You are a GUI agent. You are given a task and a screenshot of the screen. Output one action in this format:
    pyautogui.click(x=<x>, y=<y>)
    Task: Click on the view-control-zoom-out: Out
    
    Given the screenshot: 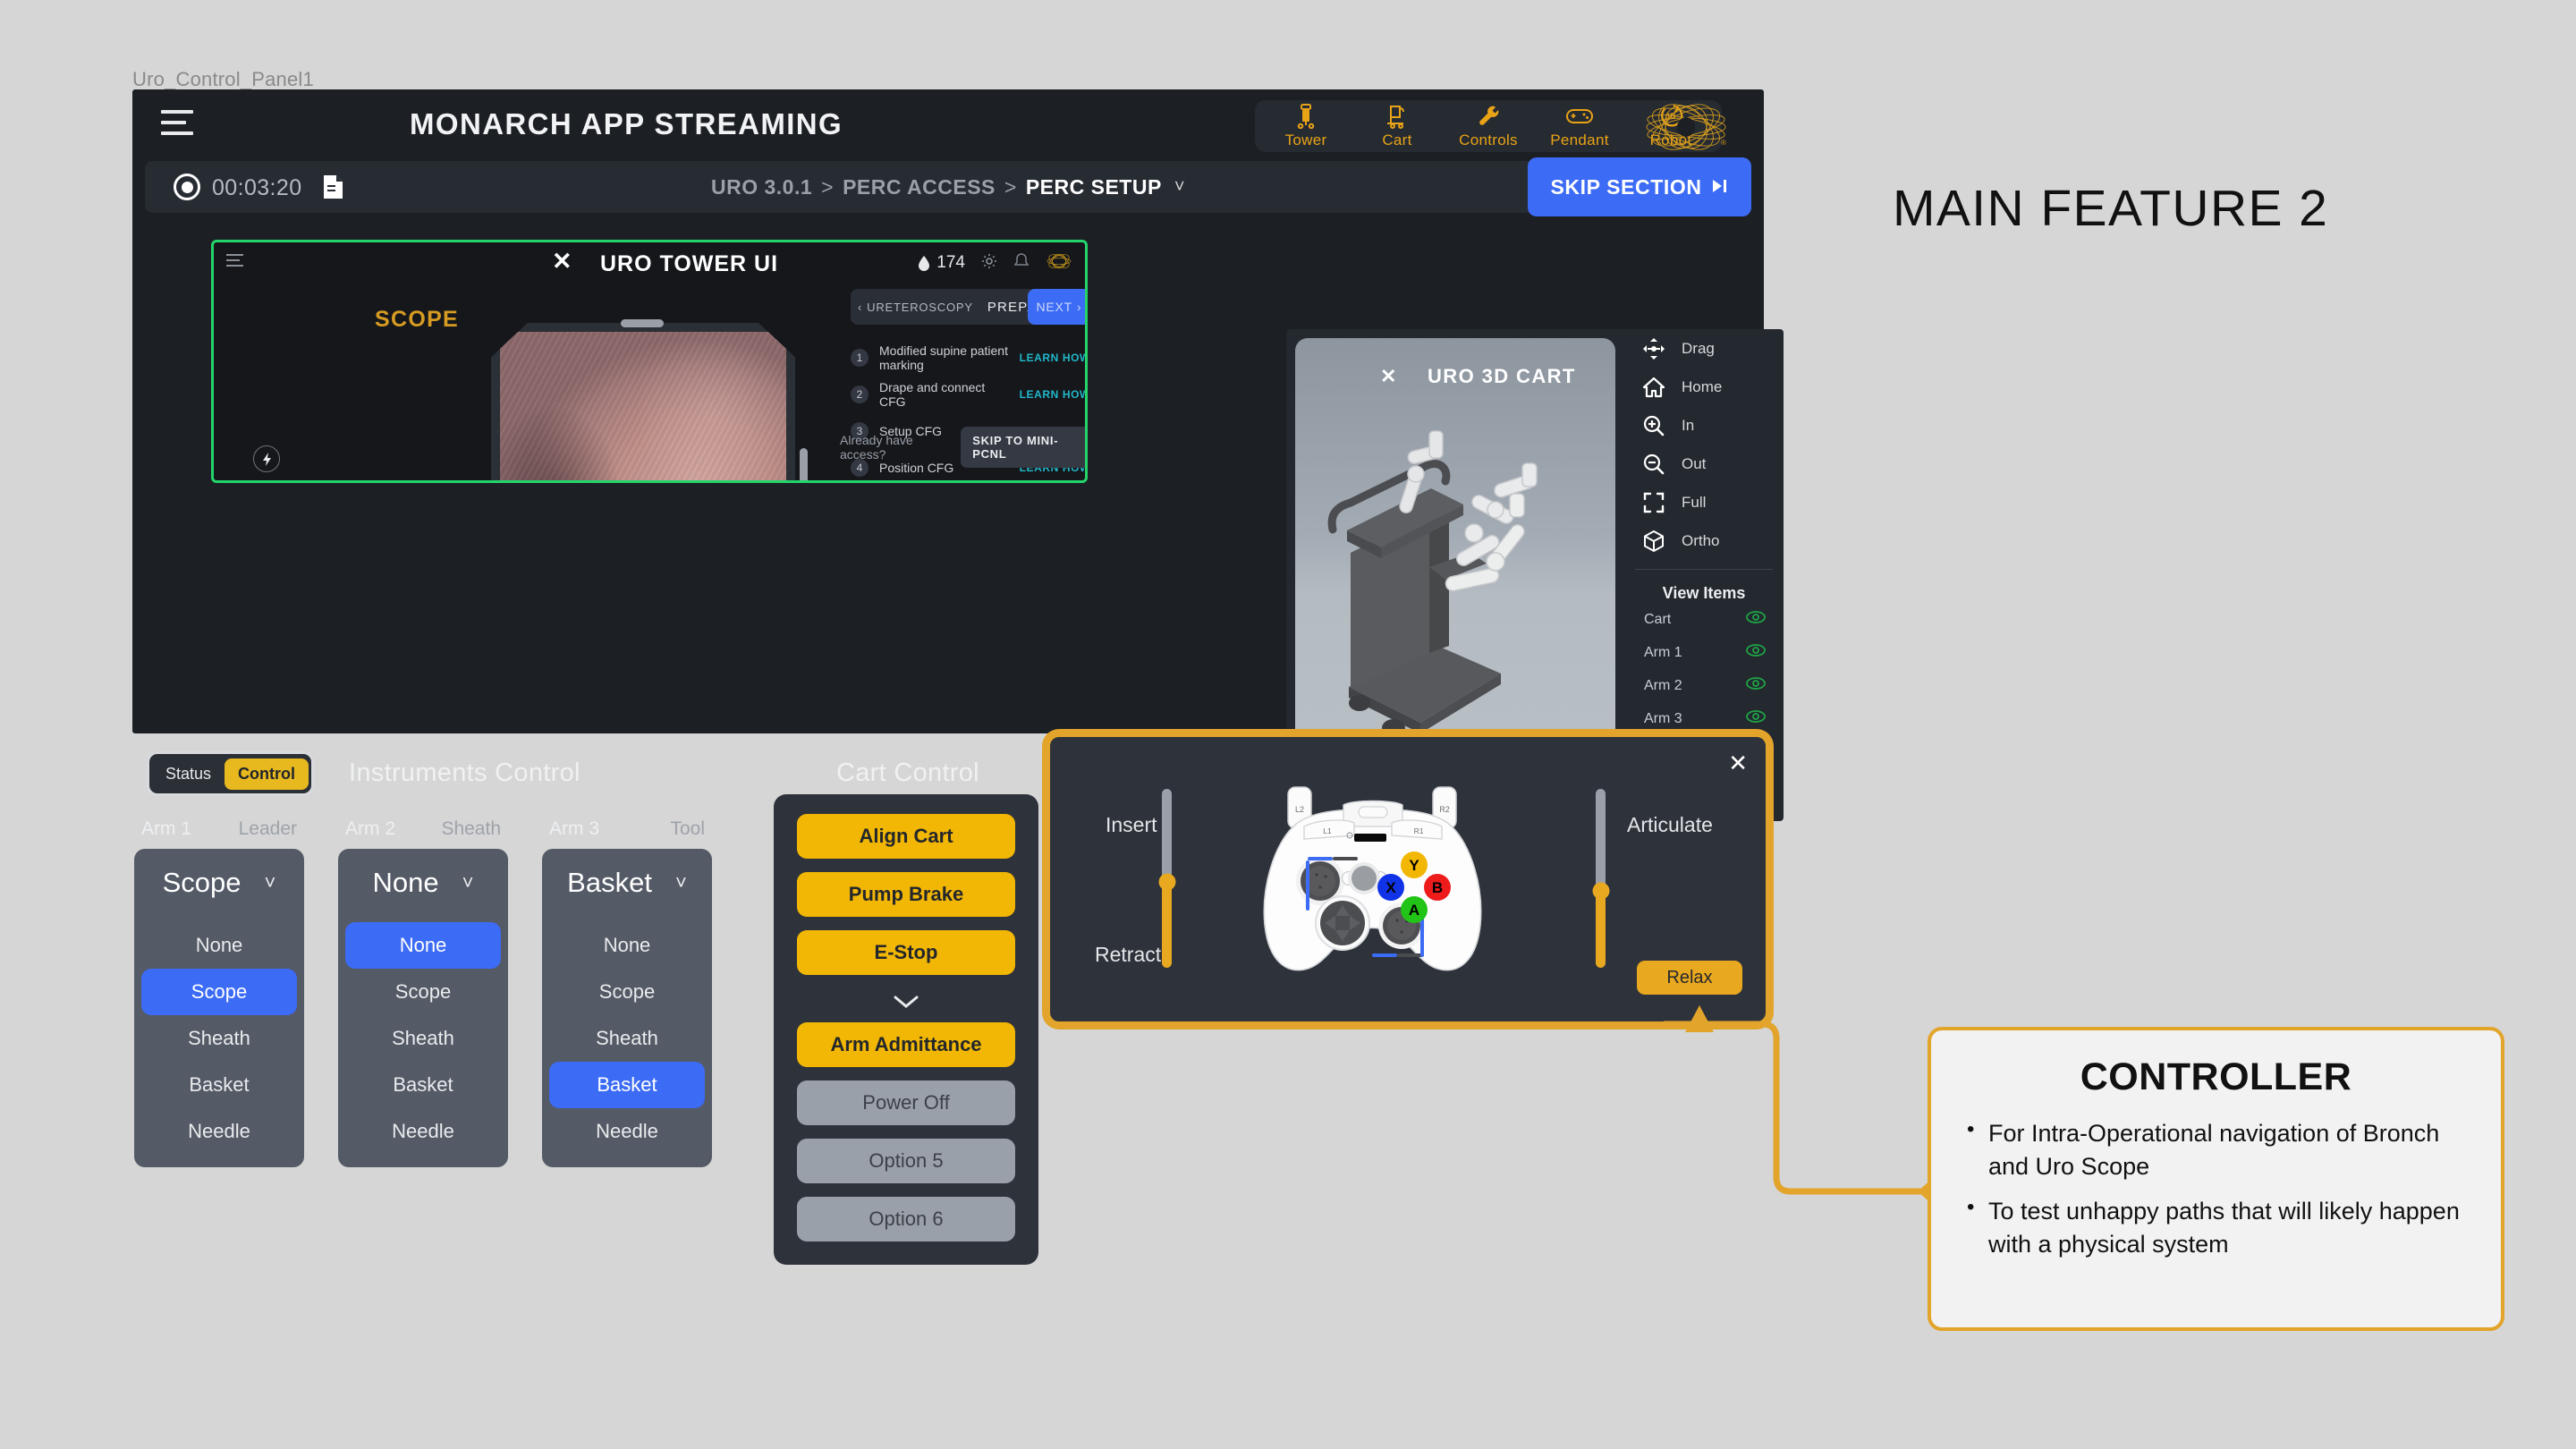 What is the action you would take?
    pyautogui.click(x=1704, y=464)
    